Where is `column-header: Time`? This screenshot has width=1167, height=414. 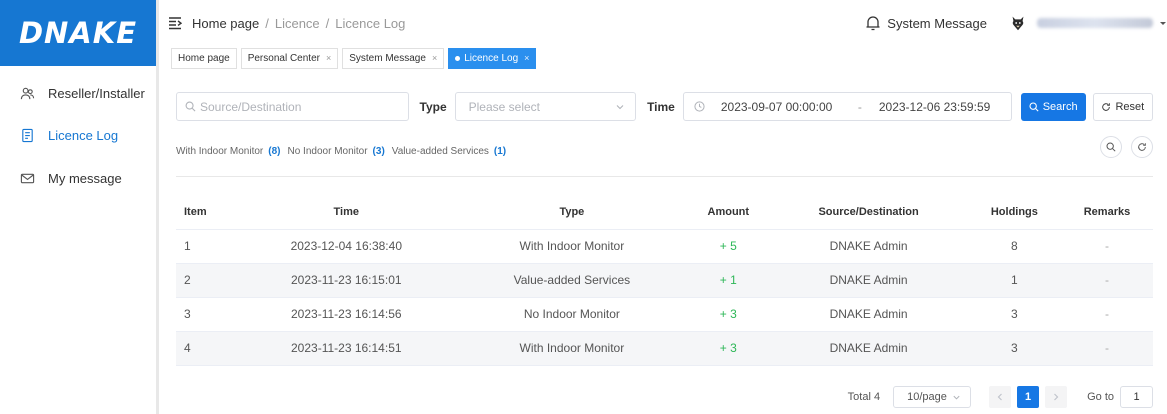
column-header: Time is located at coordinates (346, 212).